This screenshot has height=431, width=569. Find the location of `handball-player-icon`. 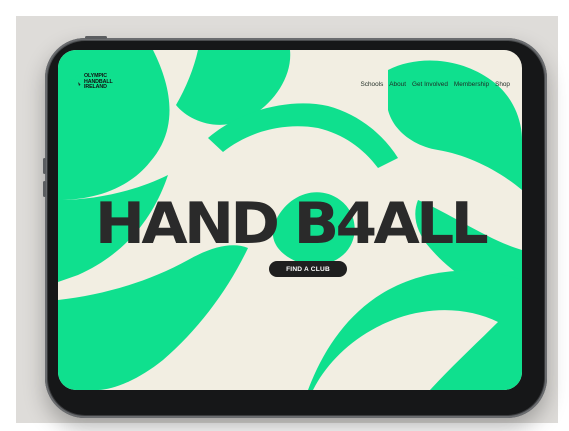

handball-player-icon is located at coordinates (74, 82).